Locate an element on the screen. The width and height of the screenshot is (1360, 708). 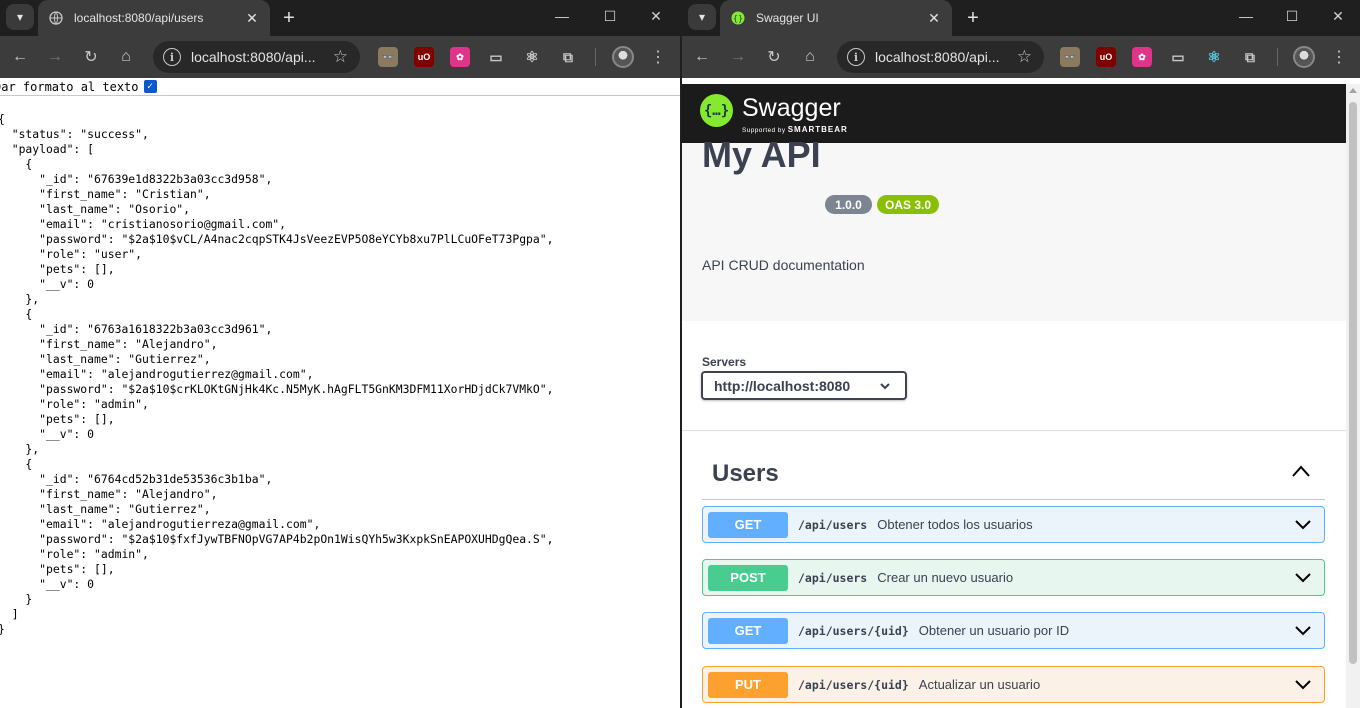
tag-name: Users is located at coordinates (745, 473).